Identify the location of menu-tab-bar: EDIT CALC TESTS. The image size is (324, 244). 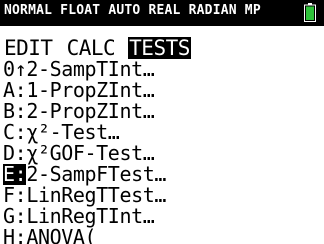
(97, 48).